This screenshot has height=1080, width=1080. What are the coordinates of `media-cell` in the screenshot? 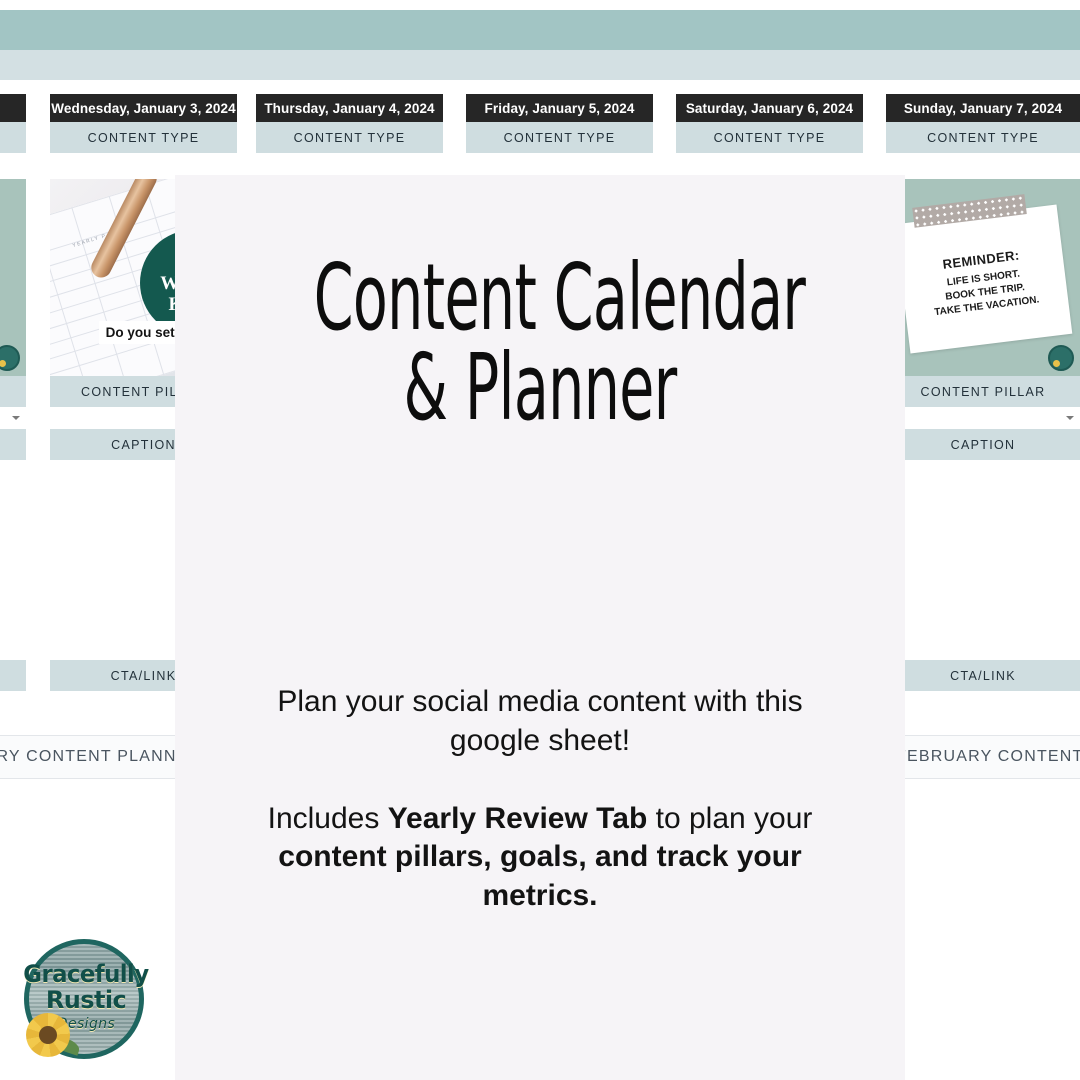 It's located at (13, 277).